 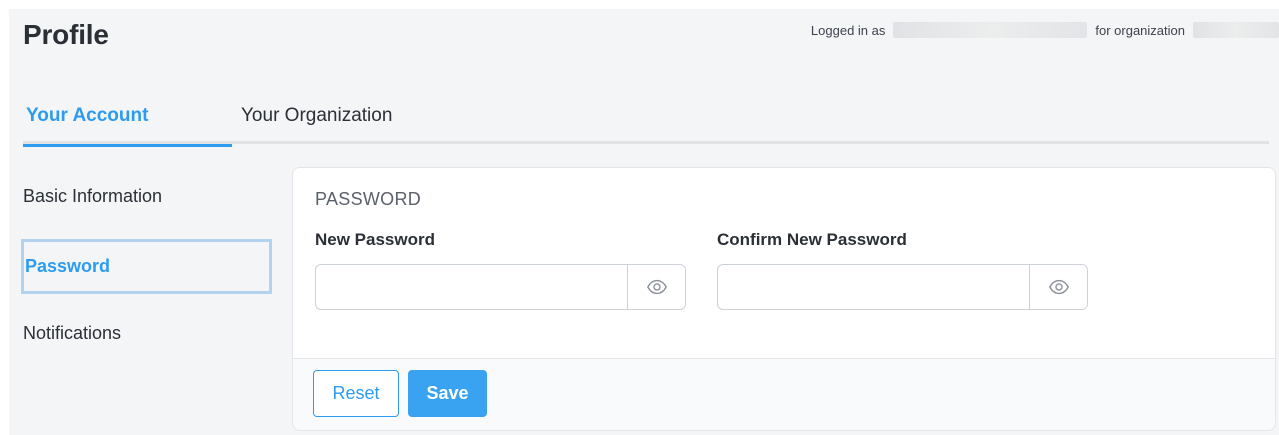 What do you see at coordinates (646, 122) in the screenshot?
I see `profile-tabs: Your Account Your Organization` at bounding box center [646, 122].